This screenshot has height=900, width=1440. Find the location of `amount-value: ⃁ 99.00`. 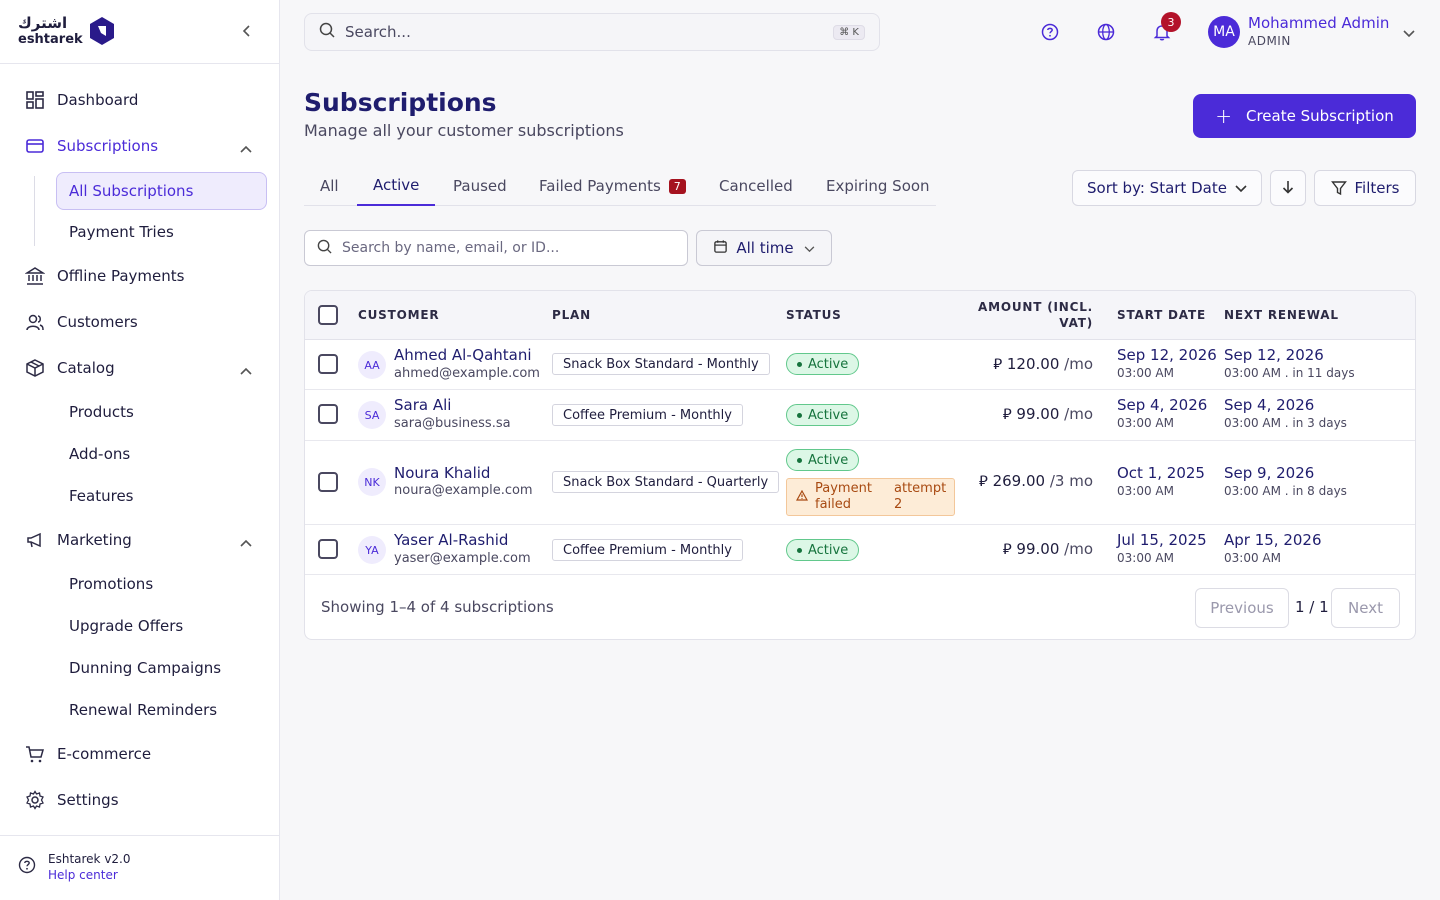

amount-value: ⃁ 99.00 is located at coordinates (1031, 414).